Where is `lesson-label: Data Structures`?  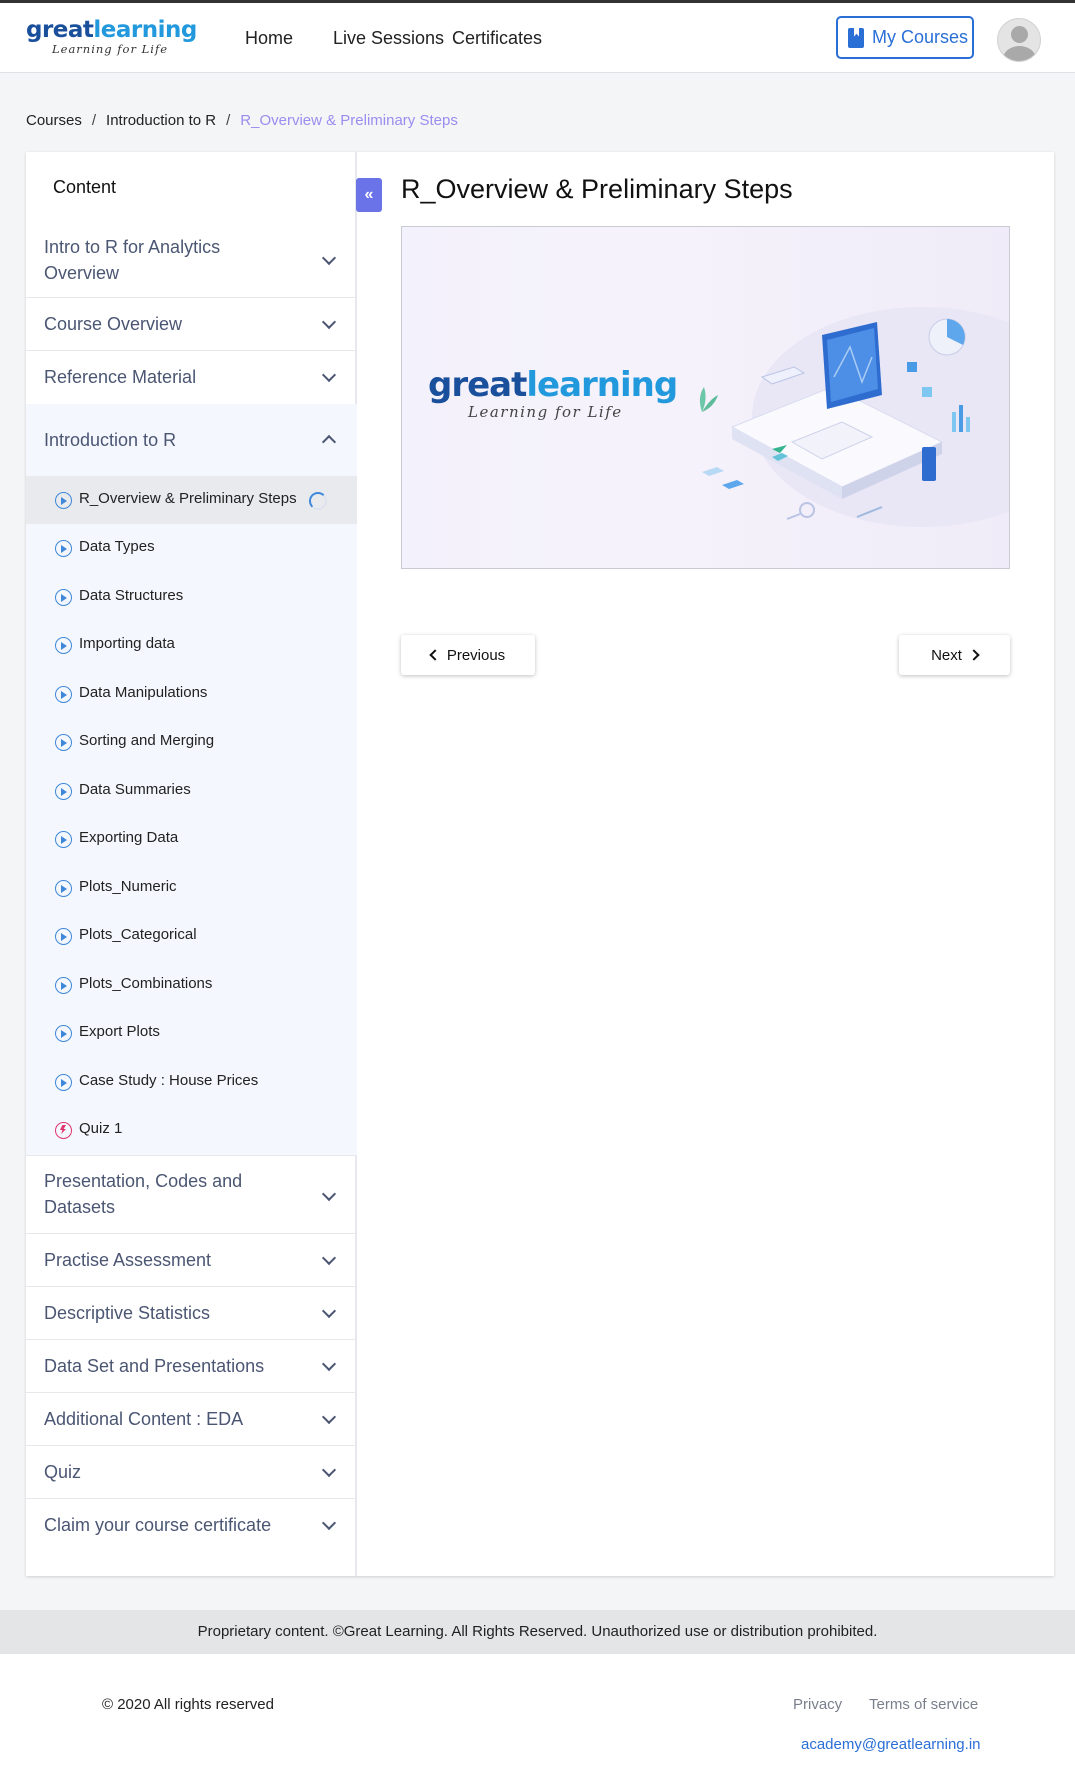
lesson-label: Data Structures is located at coordinates (131, 595).